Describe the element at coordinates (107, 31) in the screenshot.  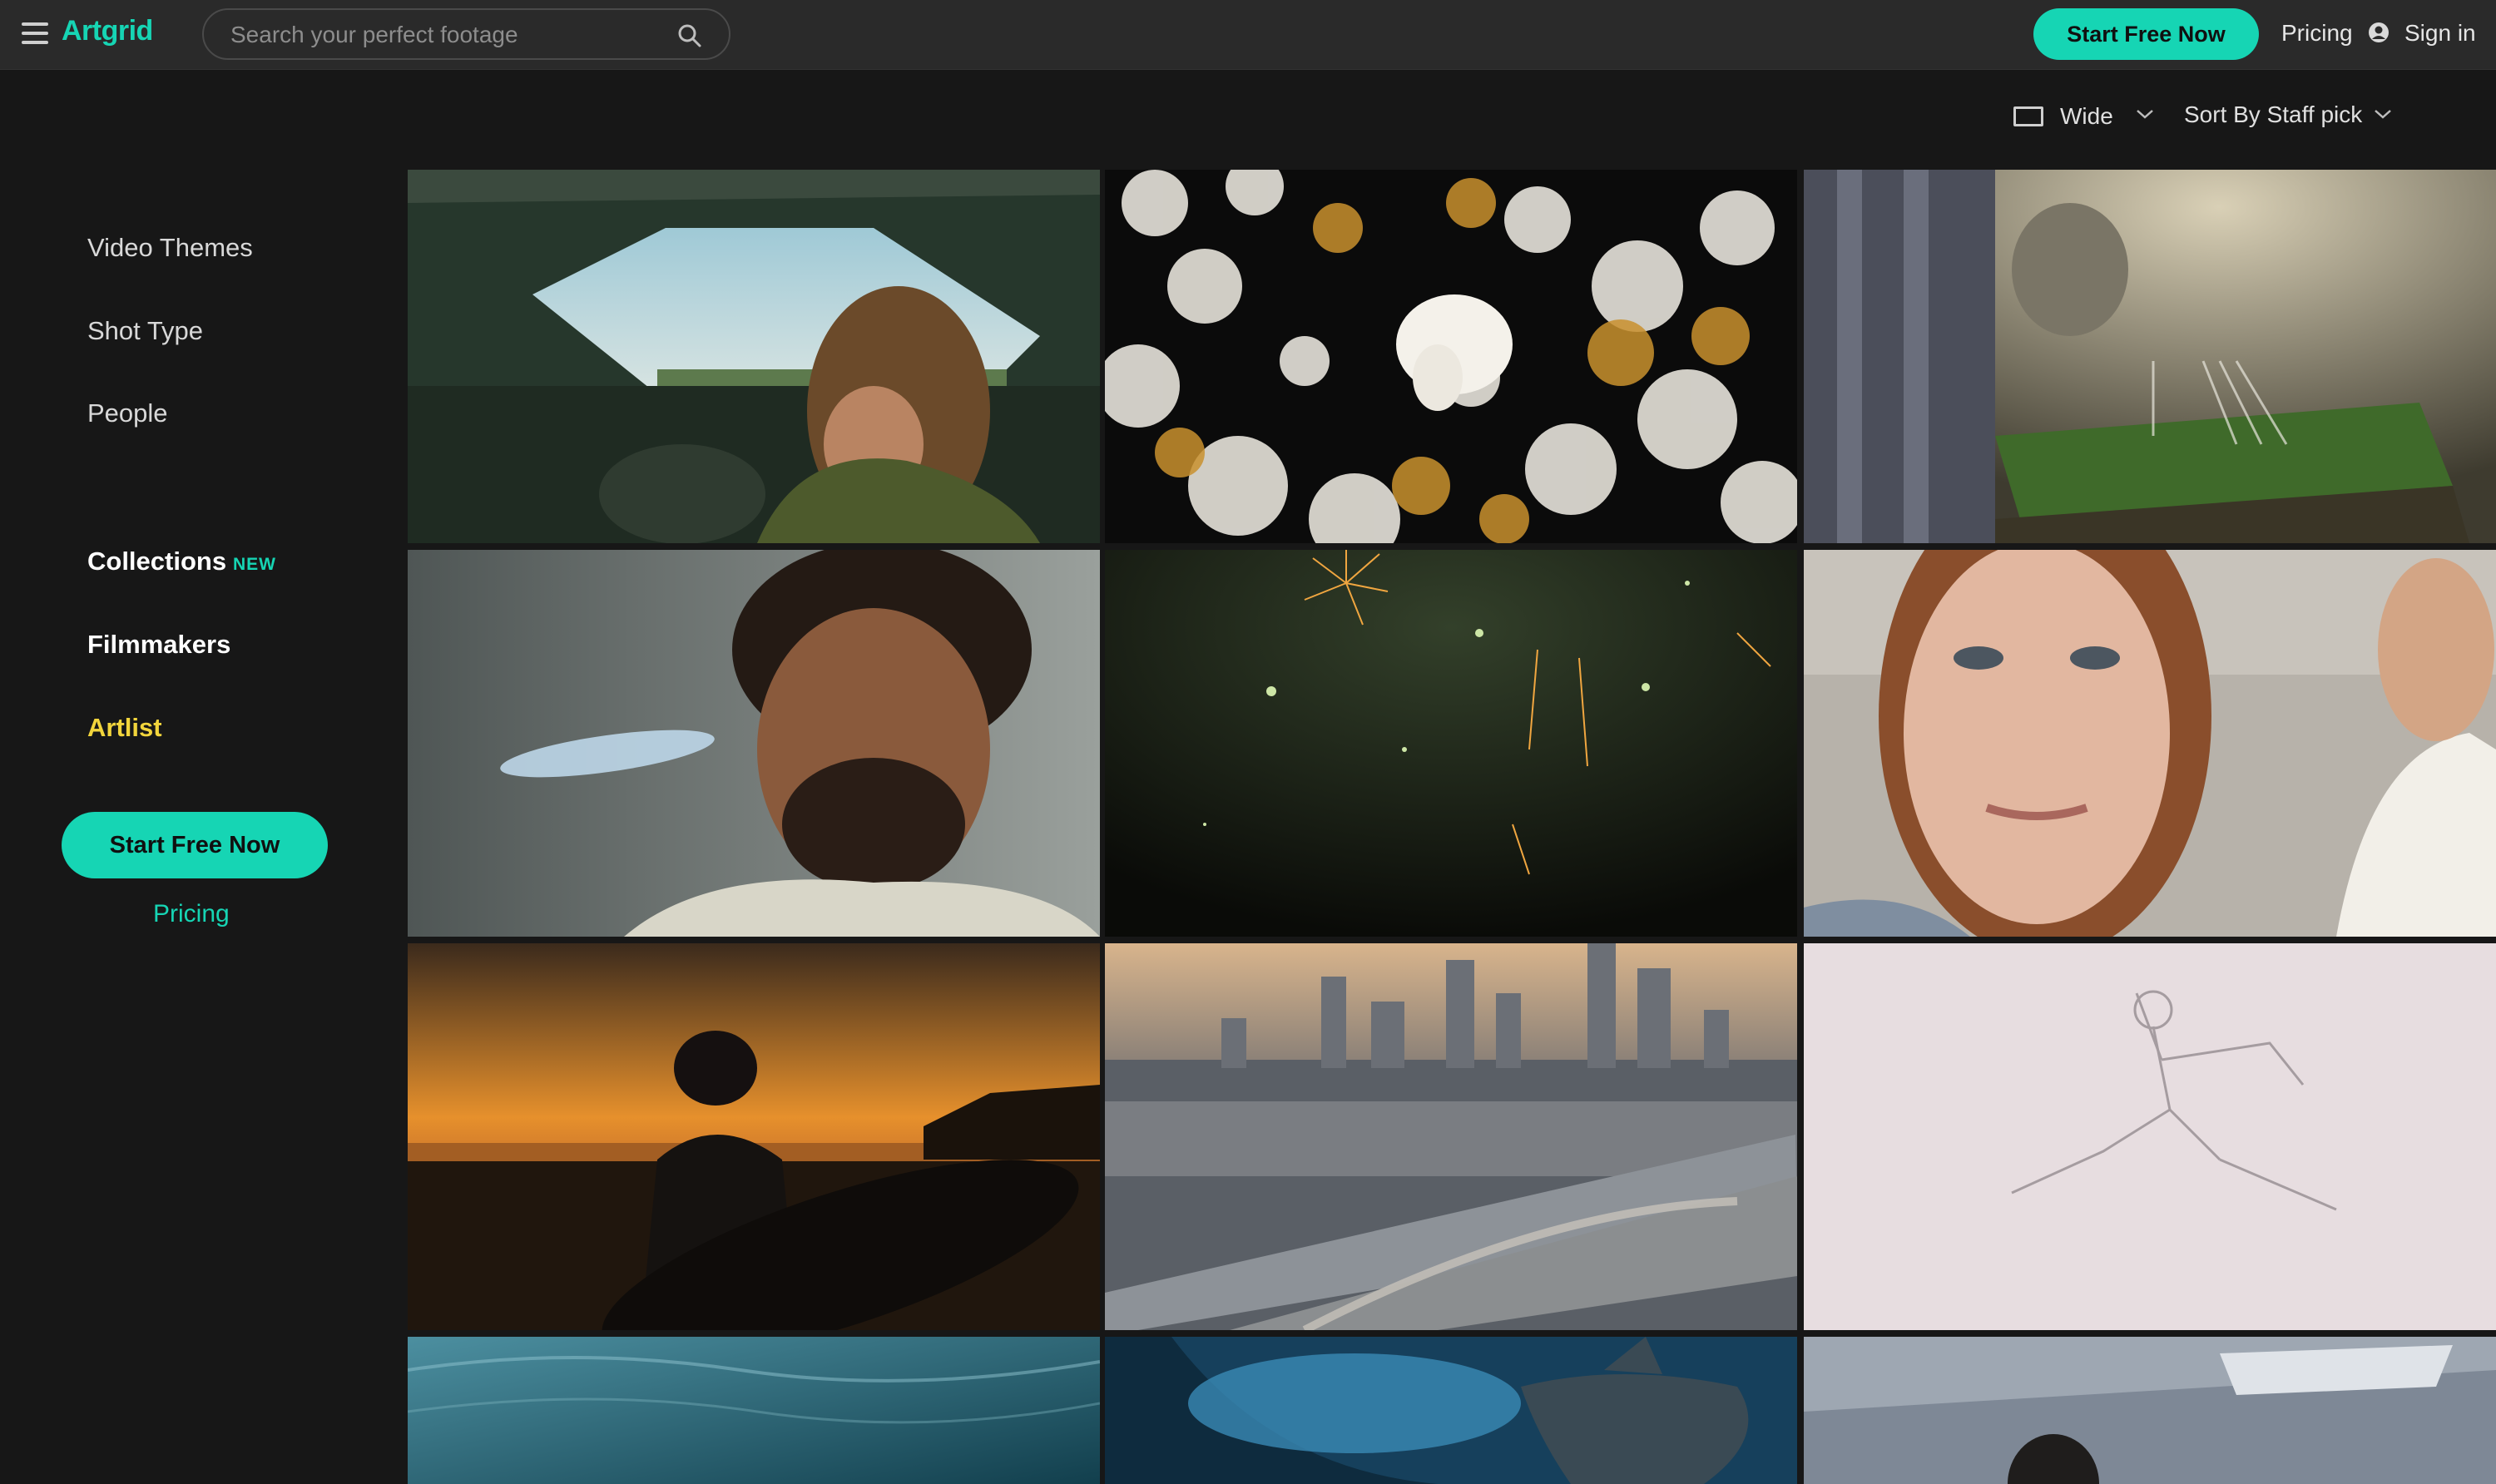
I see `artgrid-logo: Artgrid` at that location.